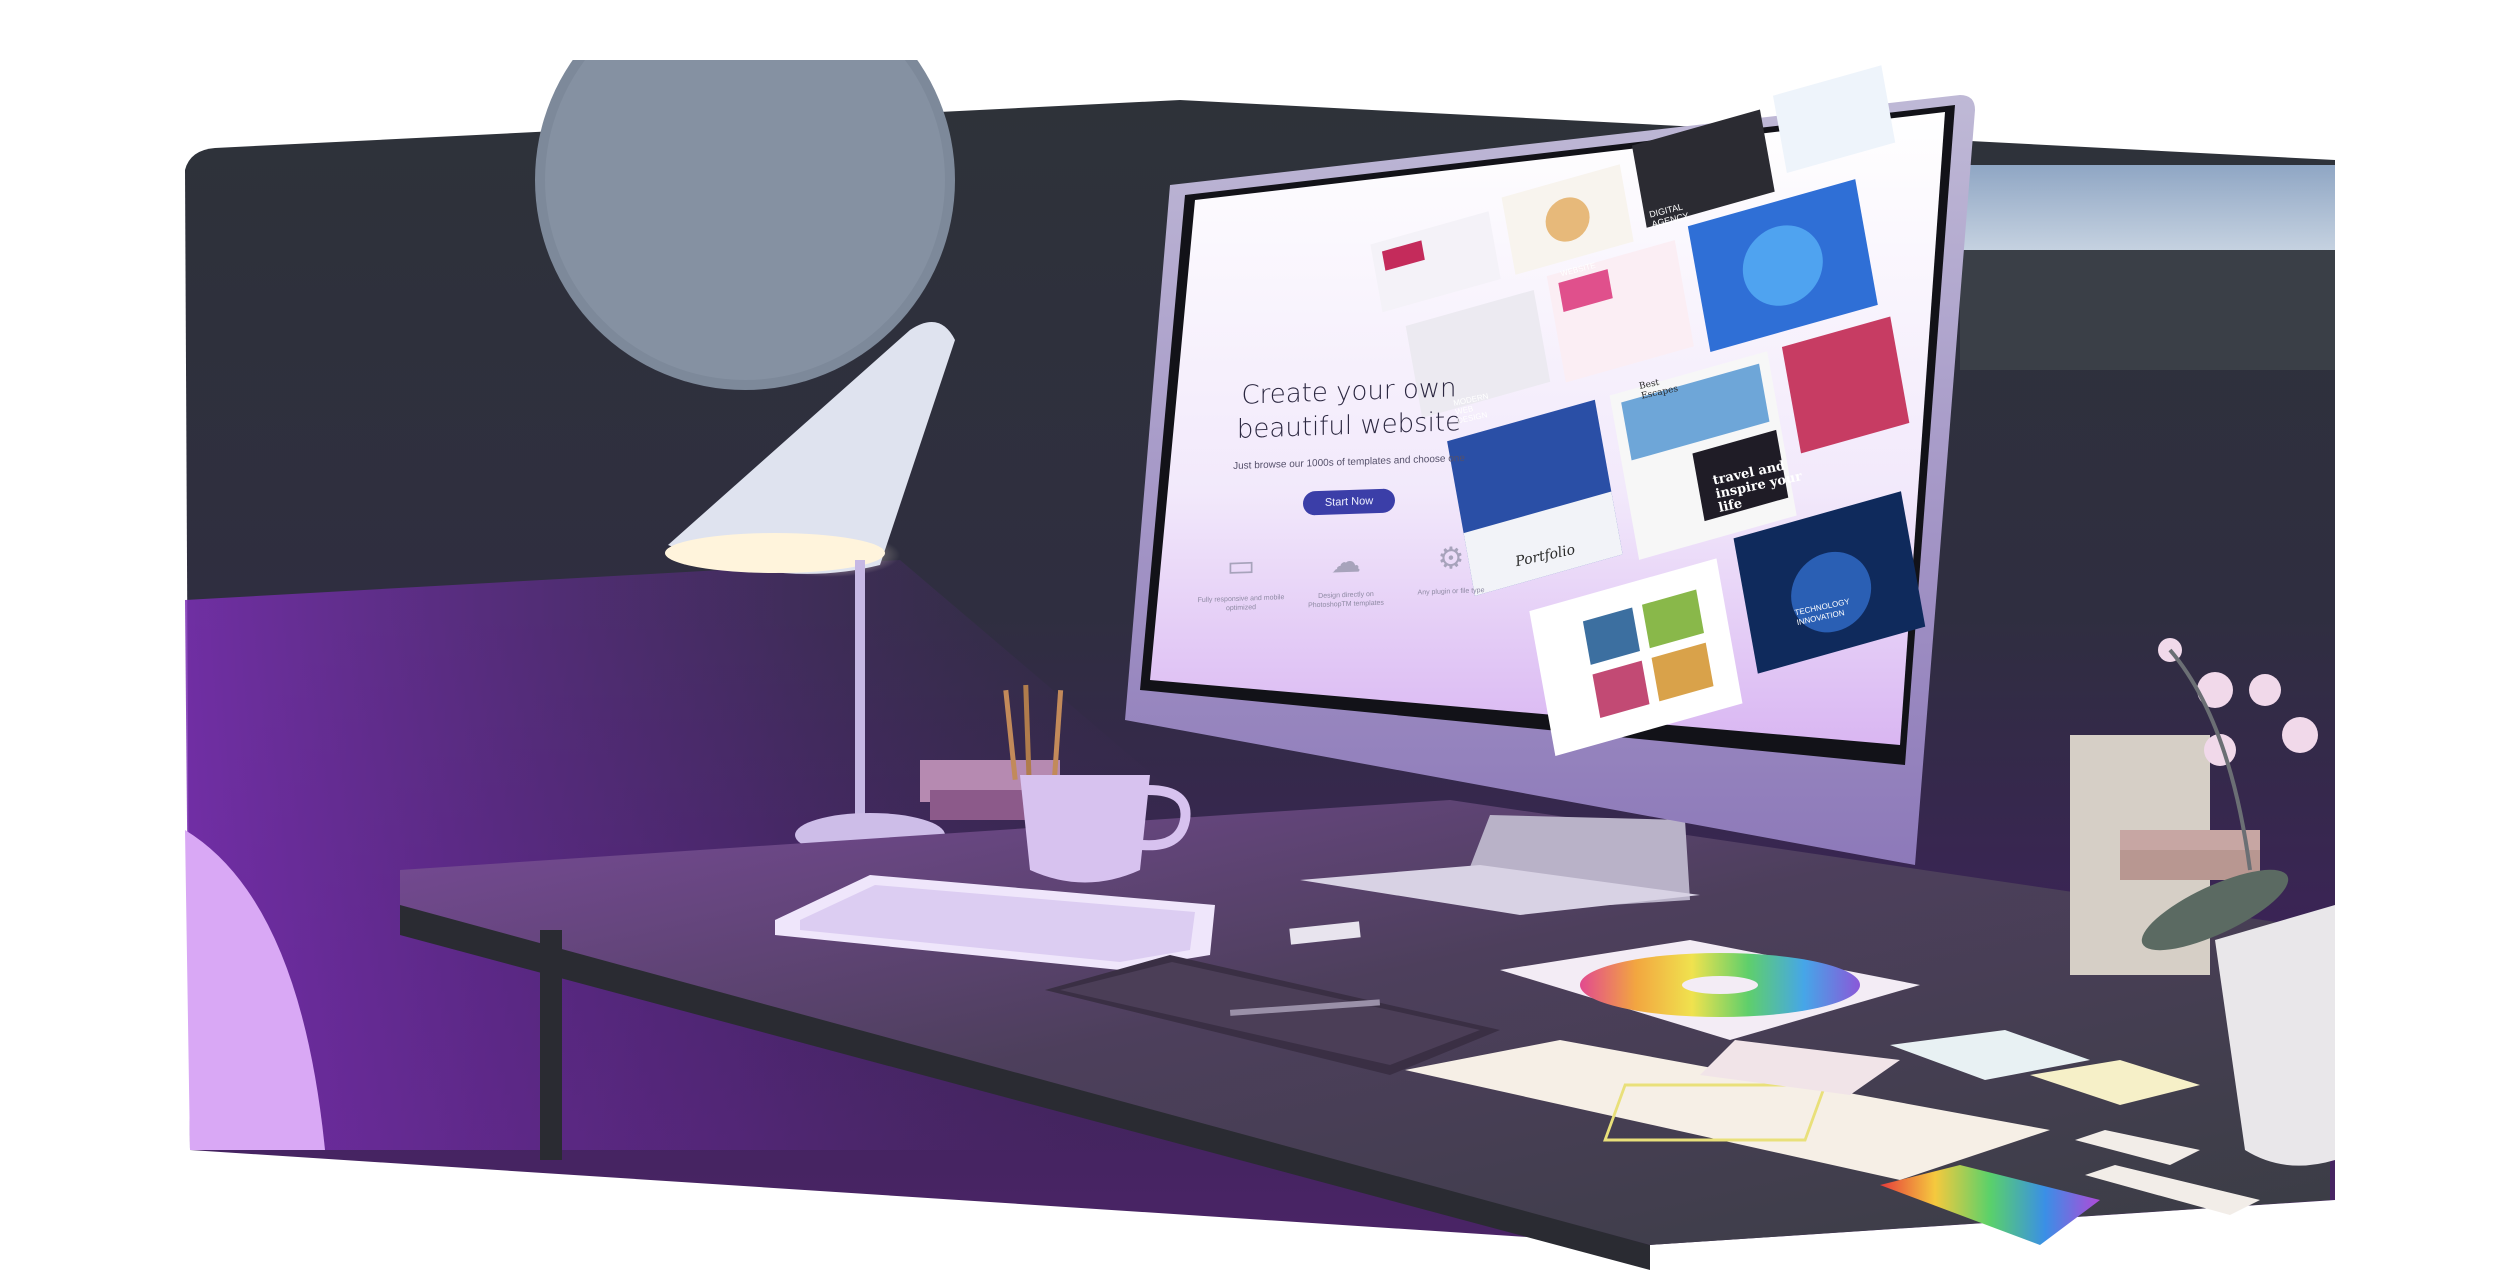  Describe the element at coordinates (1349, 502) in the screenshot. I see `start-now-button: Start Now` at that location.